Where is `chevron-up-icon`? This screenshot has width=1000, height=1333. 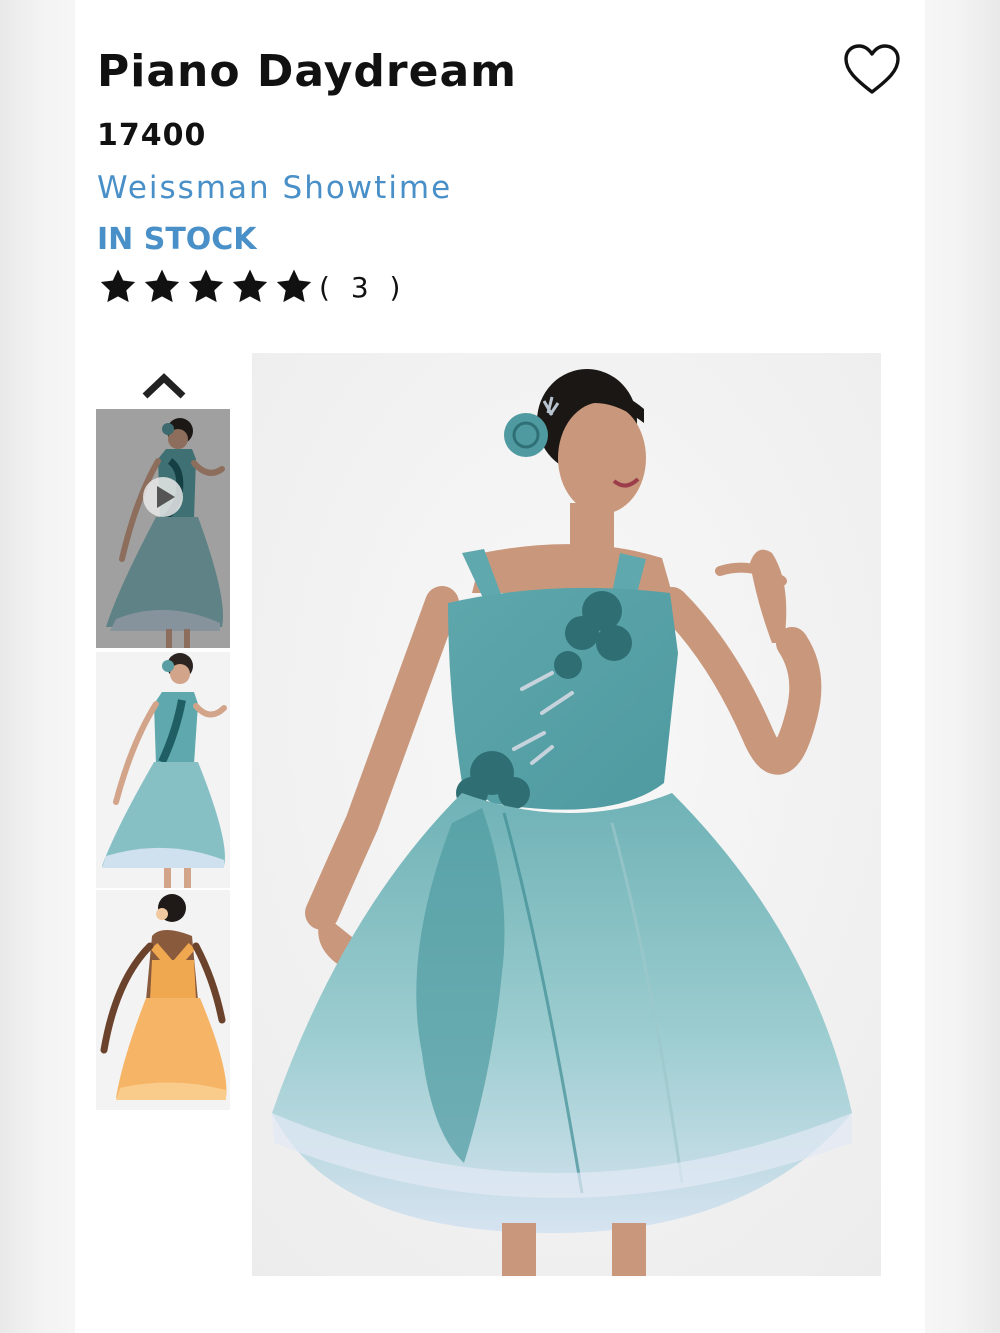
chevron-up-icon is located at coordinates (164, 385).